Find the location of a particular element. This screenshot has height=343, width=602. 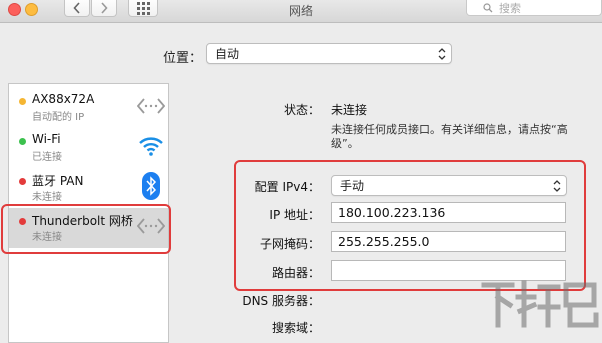

service-item-bluetooth-pan: 蓝牙 PAN 未连接 is located at coordinates (88, 188).